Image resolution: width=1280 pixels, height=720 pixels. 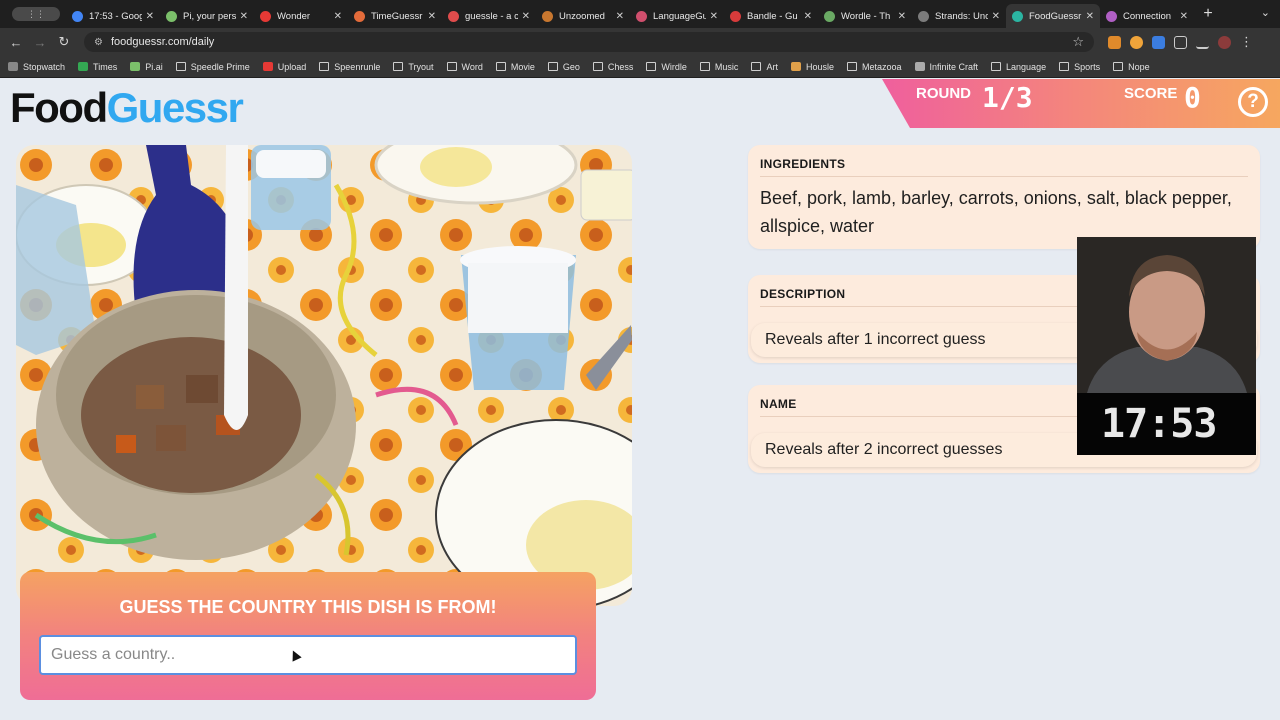 I want to click on bookmark-item: Word, so click(x=464, y=67).